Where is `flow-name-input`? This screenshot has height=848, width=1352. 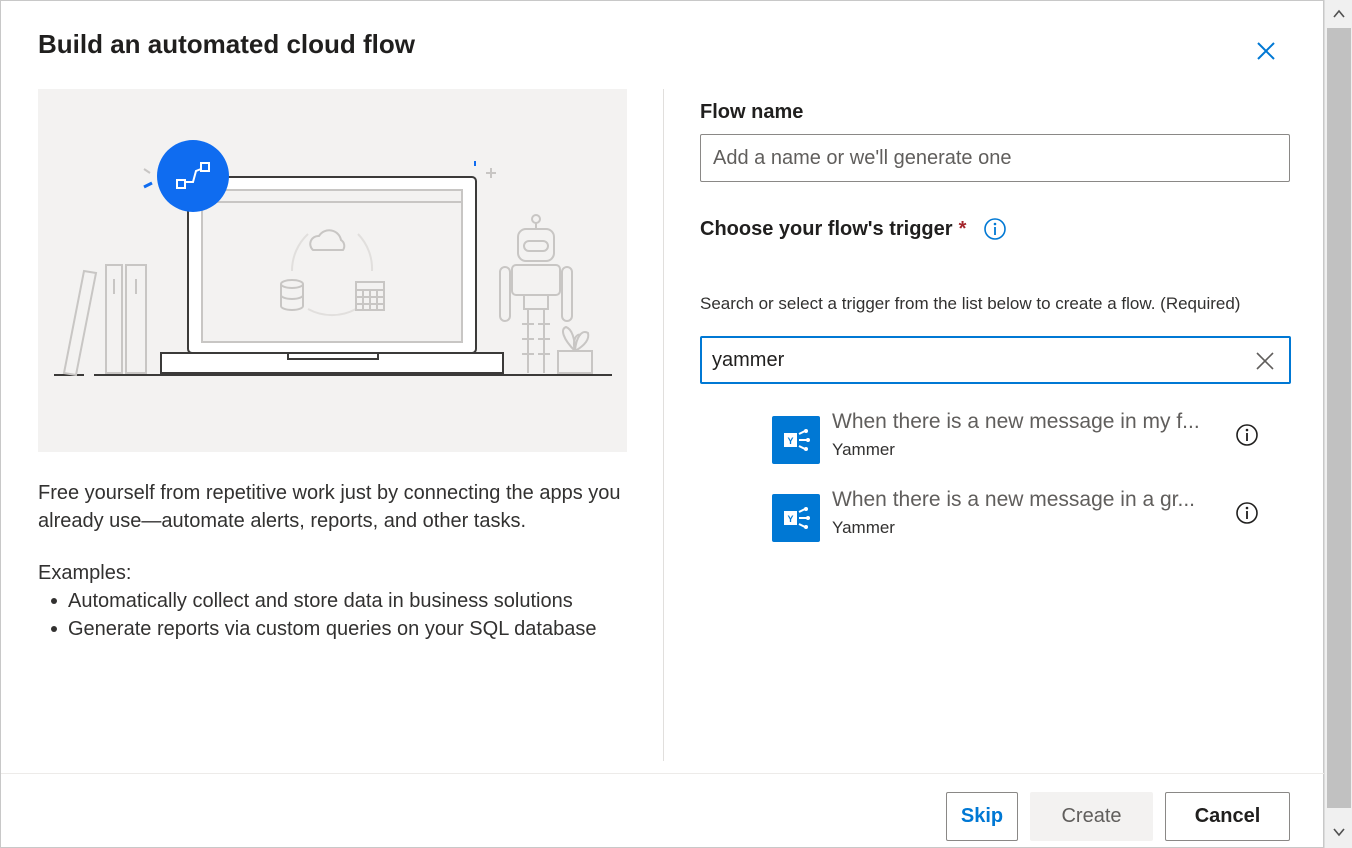
flow-name-input is located at coordinates (995, 158).